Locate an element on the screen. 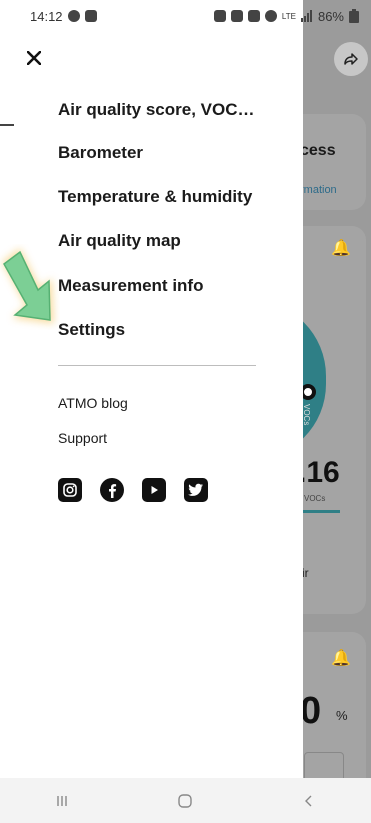 The image size is (371, 823). vocs-underline is located at coordinates (320, 511).